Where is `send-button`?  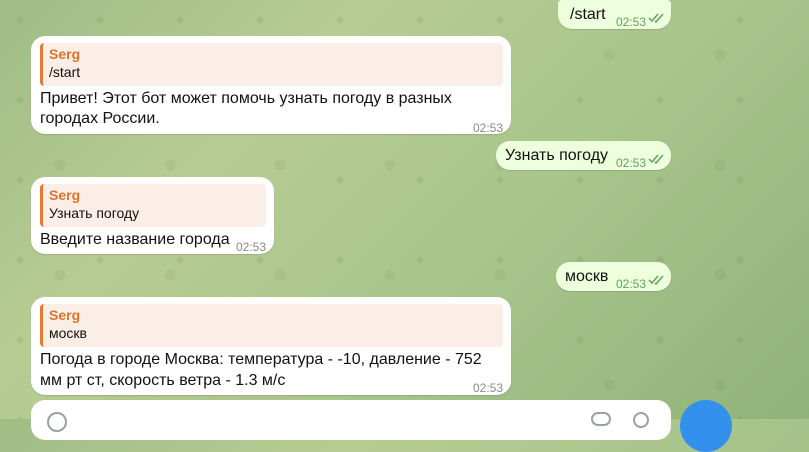 send-button is located at coordinates (706, 426).